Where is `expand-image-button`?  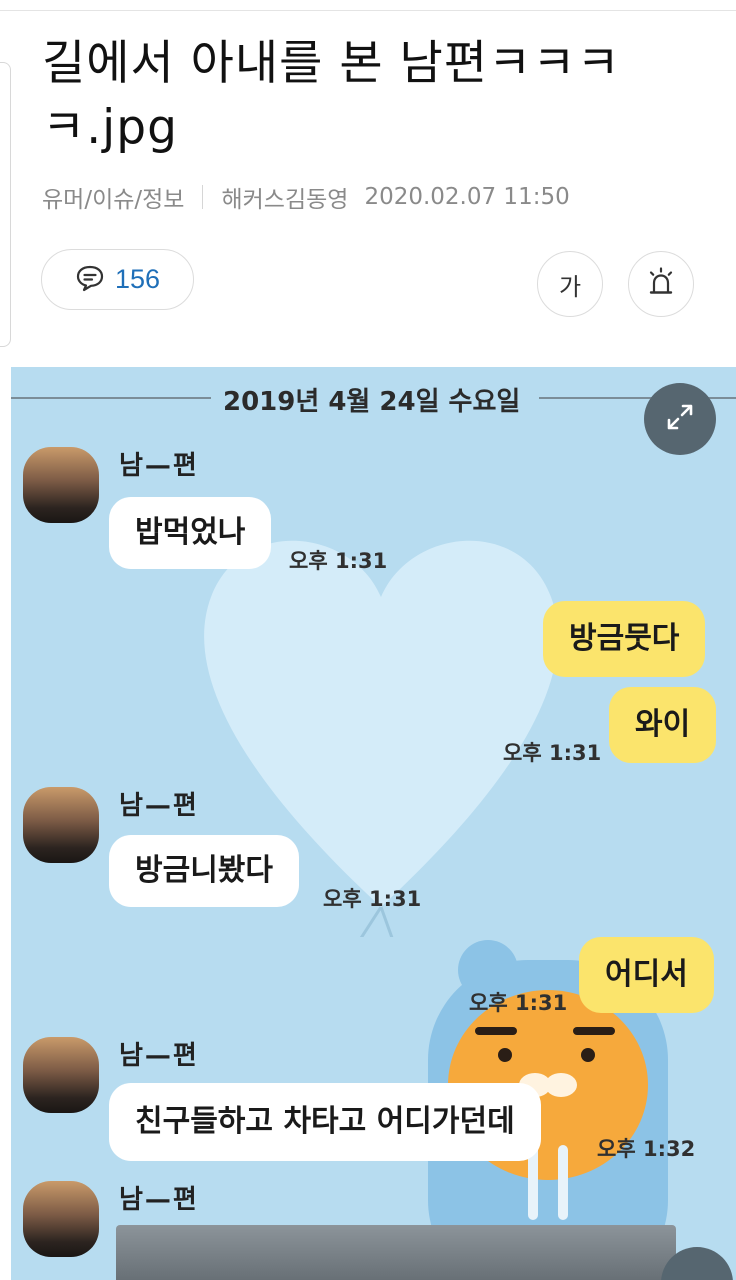 expand-image-button is located at coordinates (680, 419).